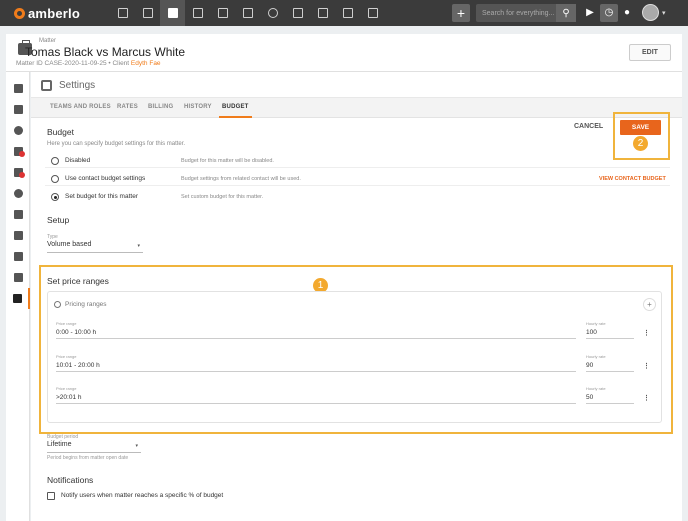  Describe the element at coordinates (588, 126) in the screenshot. I see `cancel-button: CANCEL` at that location.